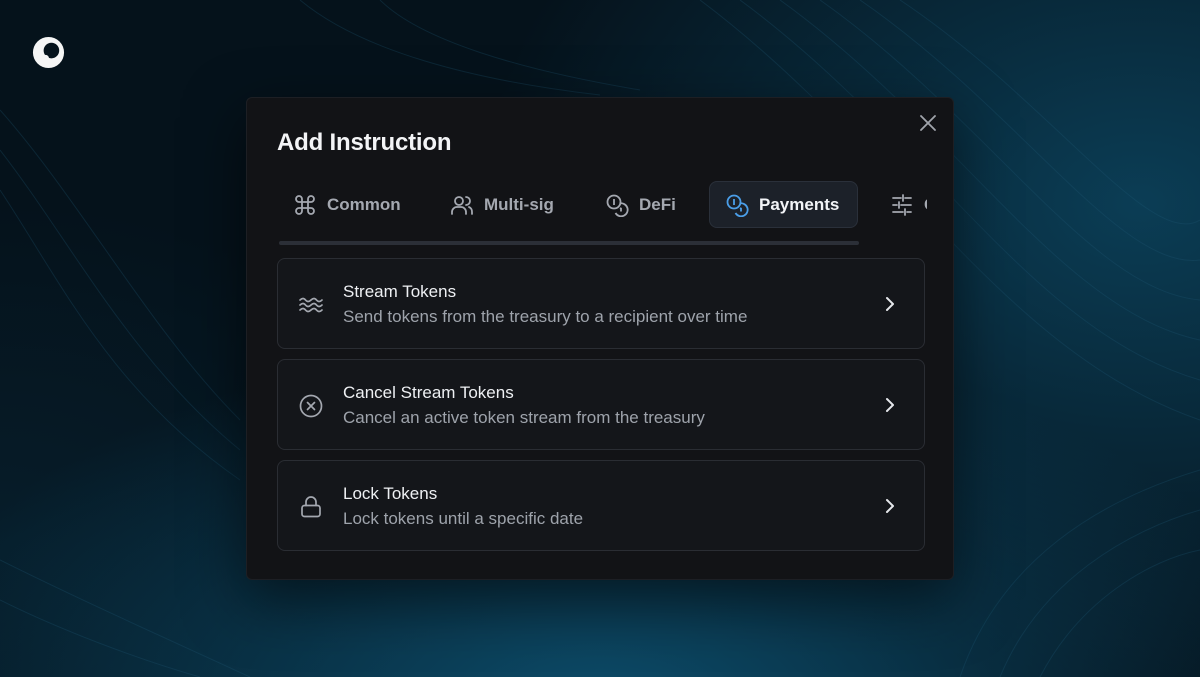  I want to click on tab-label: Payments, so click(799, 204).